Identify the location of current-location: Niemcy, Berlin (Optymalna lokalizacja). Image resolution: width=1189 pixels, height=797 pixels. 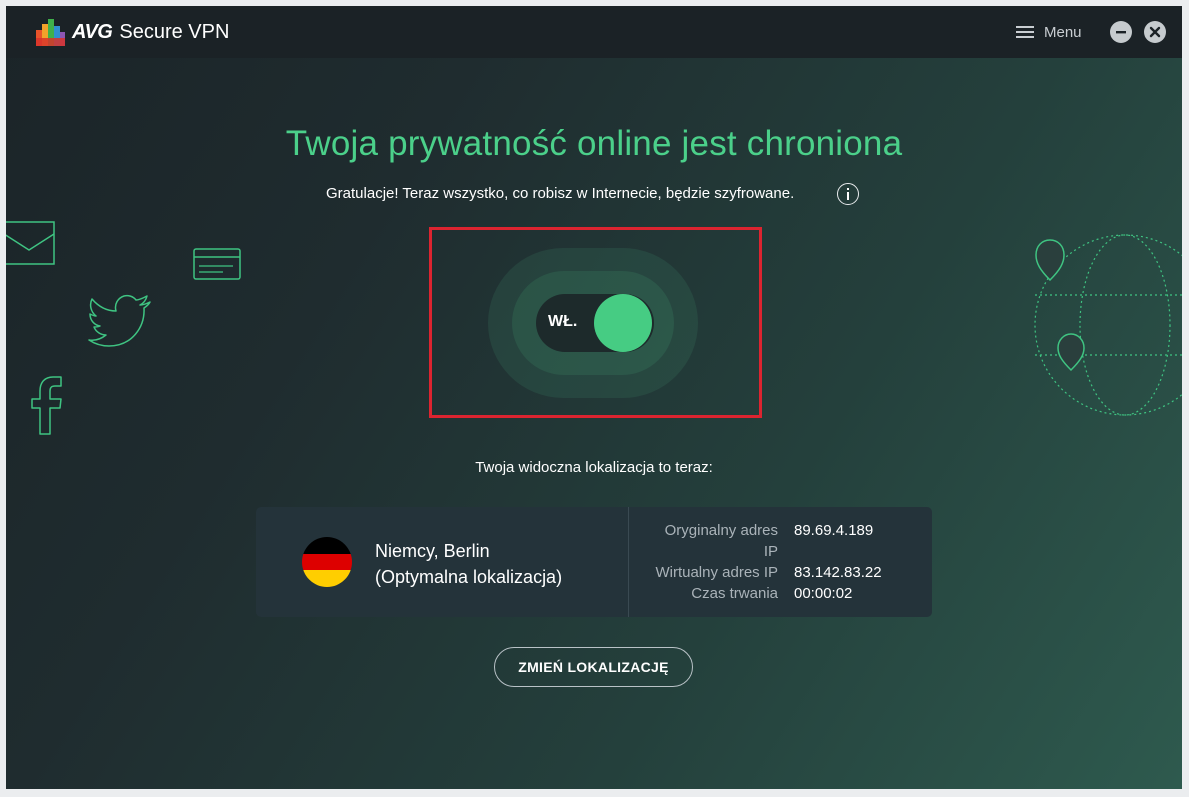
(442, 562).